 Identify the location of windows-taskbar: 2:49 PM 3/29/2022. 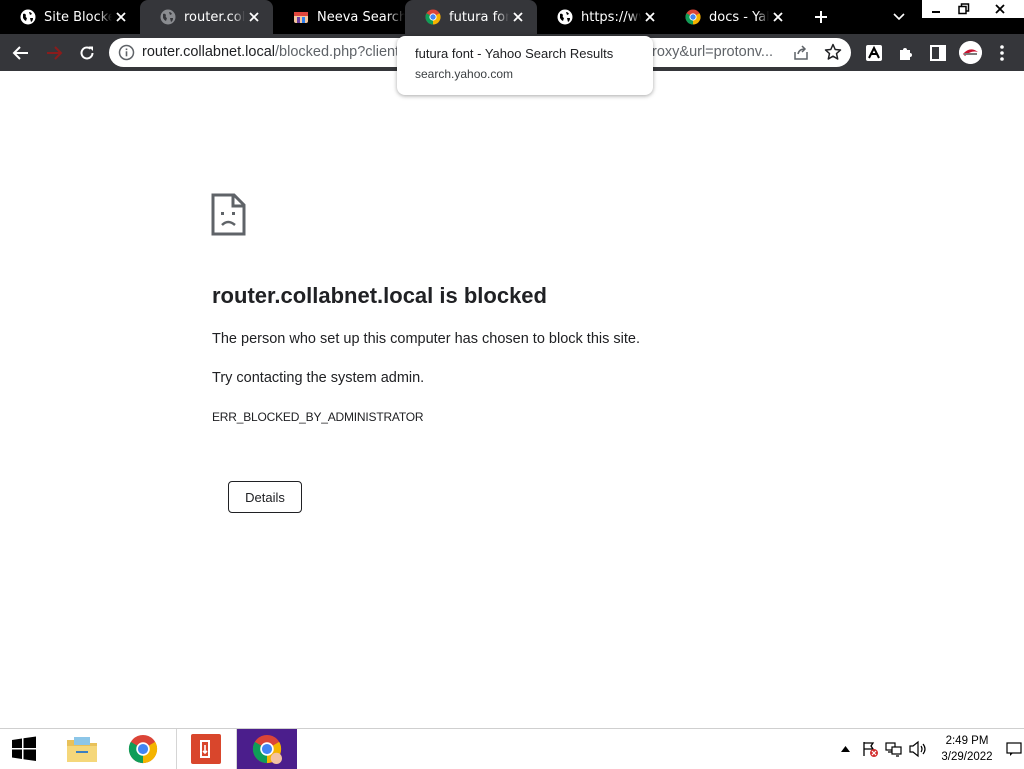
(512, 748).